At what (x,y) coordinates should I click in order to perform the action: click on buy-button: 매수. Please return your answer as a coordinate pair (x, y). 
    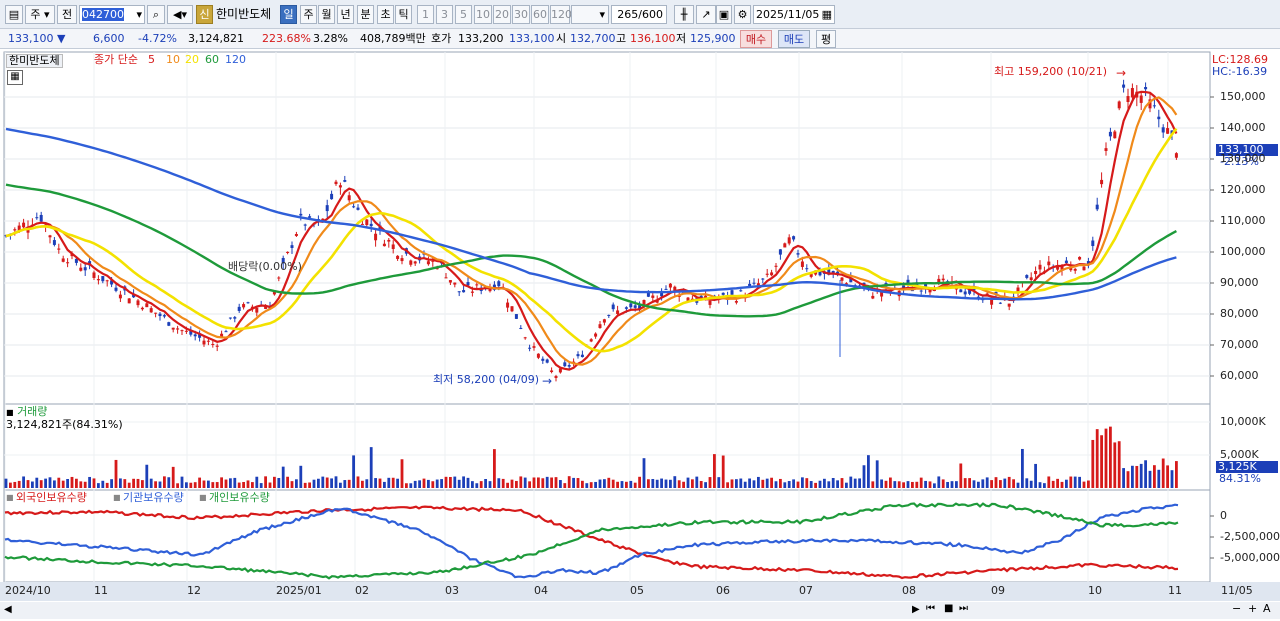
    Looking at the image, I should click on (756, 39).